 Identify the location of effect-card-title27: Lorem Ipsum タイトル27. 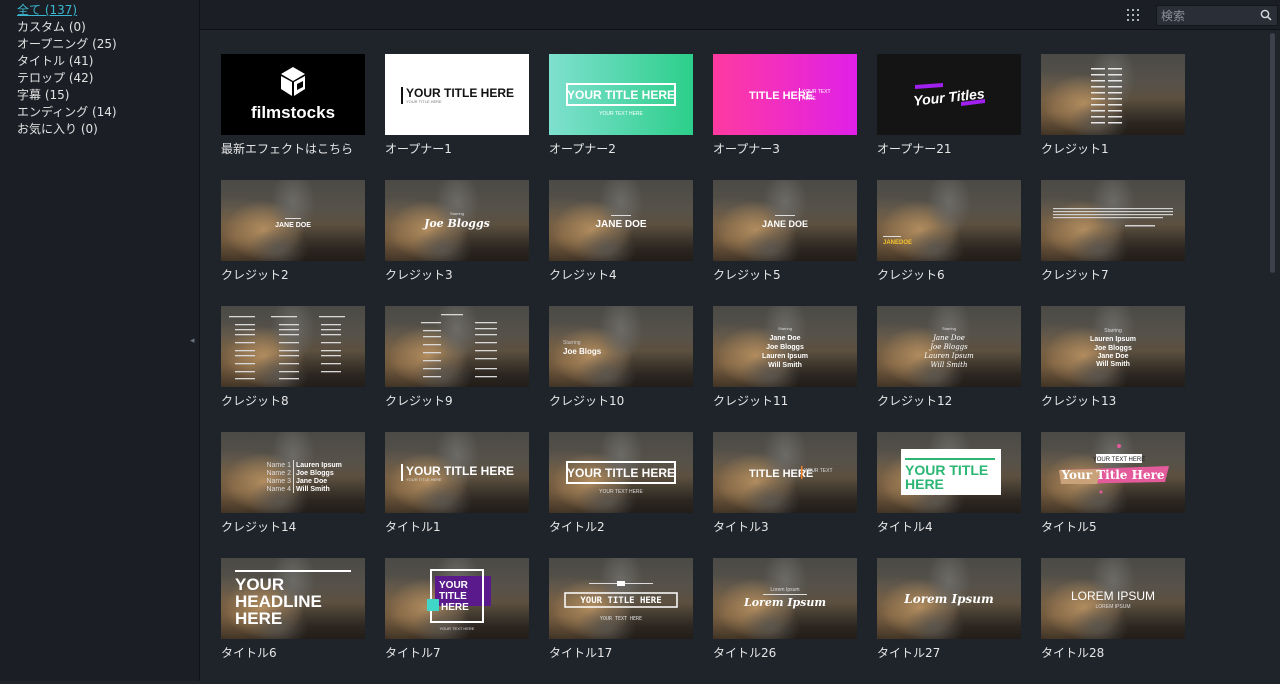
(949, 621).